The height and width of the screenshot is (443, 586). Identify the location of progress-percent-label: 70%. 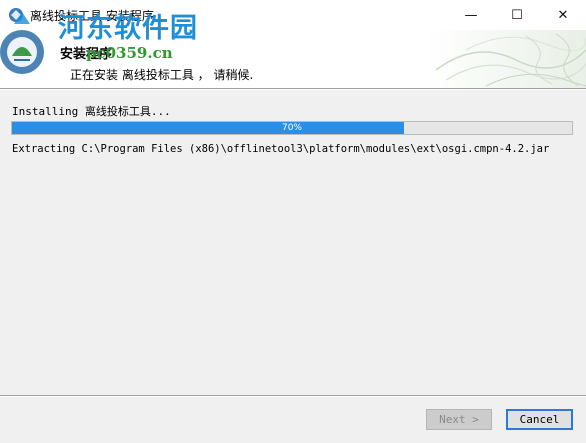
(291, 128).